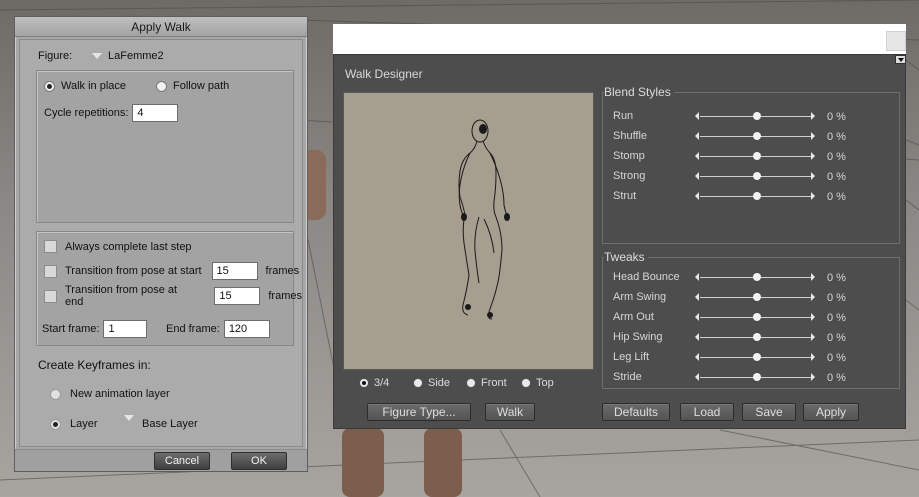 The image size is (919, 497). Describe the element at coordinates (743, 378) in the screenshot. I see `tweak-slider-row: Stride 0 %` at that location.